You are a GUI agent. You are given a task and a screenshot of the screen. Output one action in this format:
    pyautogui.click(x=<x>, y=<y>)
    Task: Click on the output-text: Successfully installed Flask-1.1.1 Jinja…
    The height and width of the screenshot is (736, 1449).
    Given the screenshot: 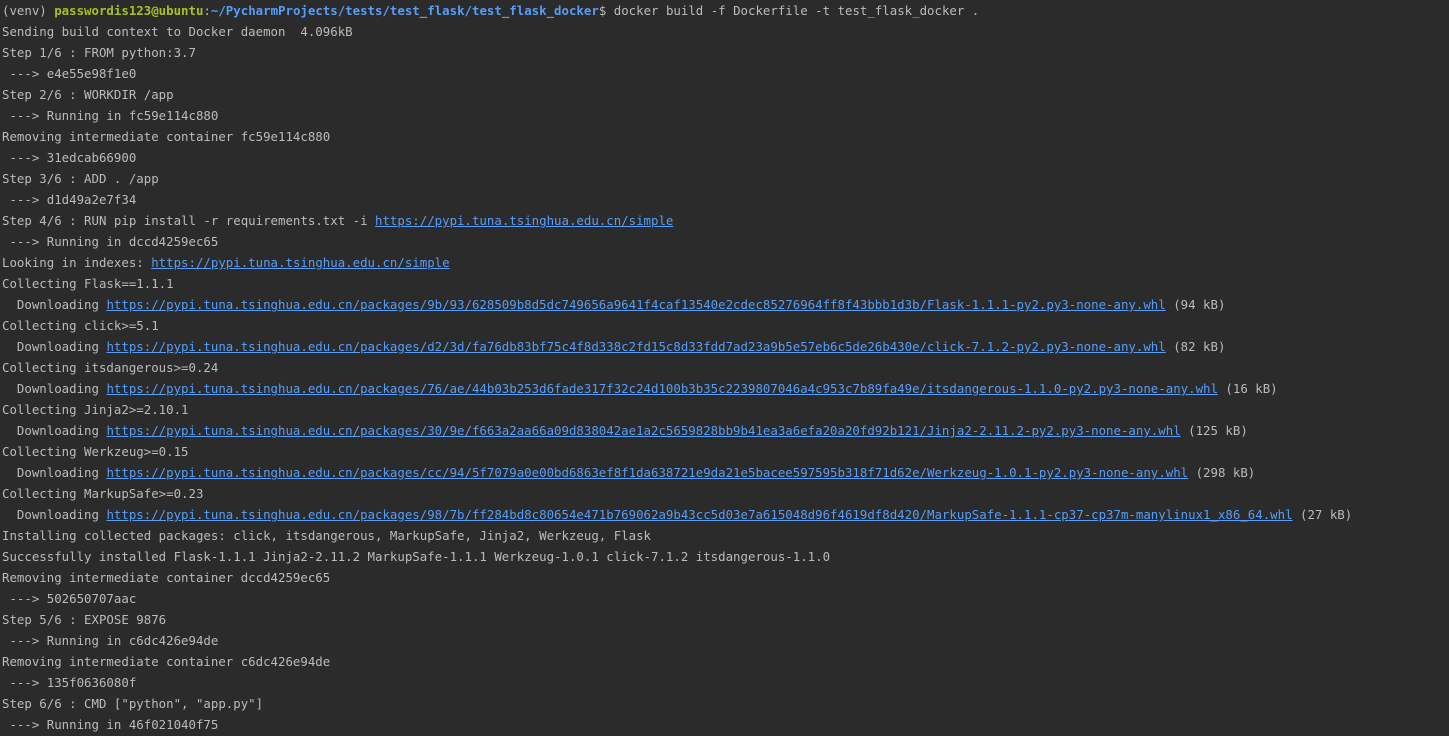 What is the action you would take?
    pyautogui.click(x=416, y=556)
    